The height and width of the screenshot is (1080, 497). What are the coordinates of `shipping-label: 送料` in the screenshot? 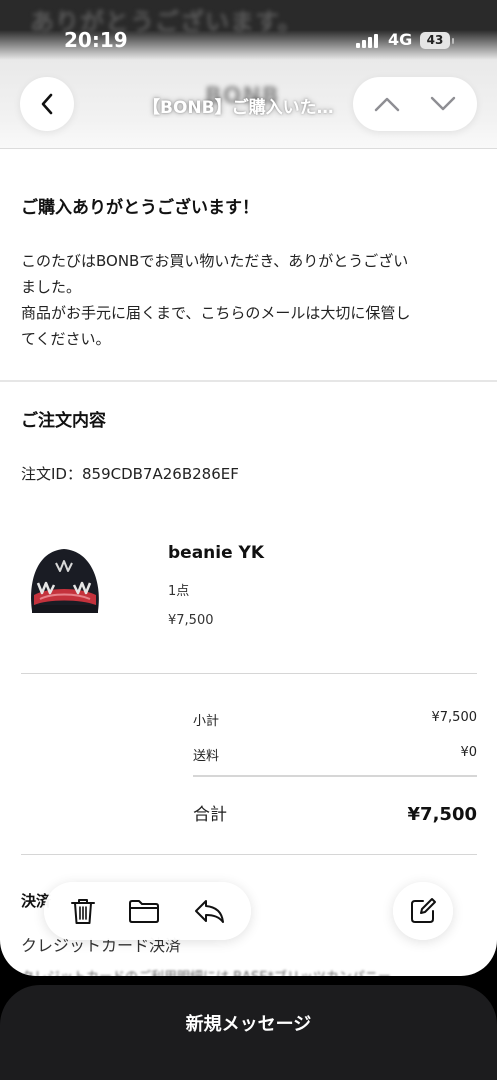 It's located at (206, 756).